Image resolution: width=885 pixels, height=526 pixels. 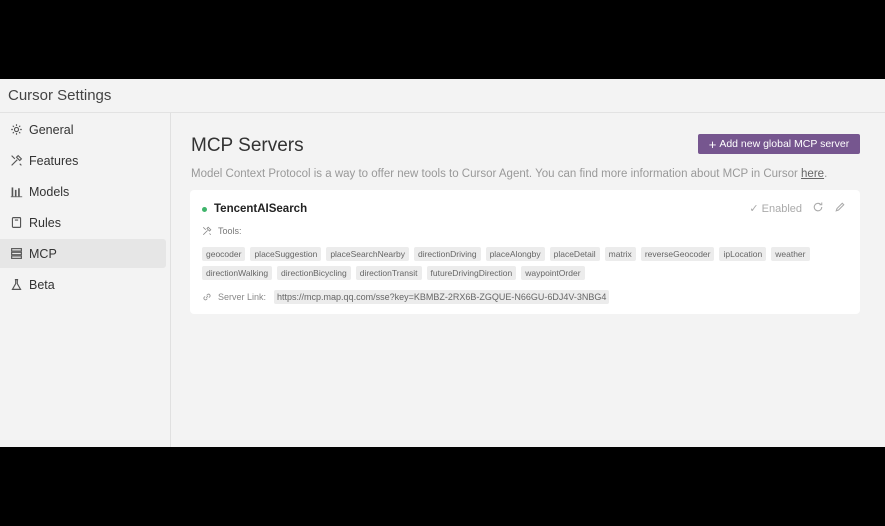 I want to click on sidebar-item-label: General, so click(x=51, y=129).